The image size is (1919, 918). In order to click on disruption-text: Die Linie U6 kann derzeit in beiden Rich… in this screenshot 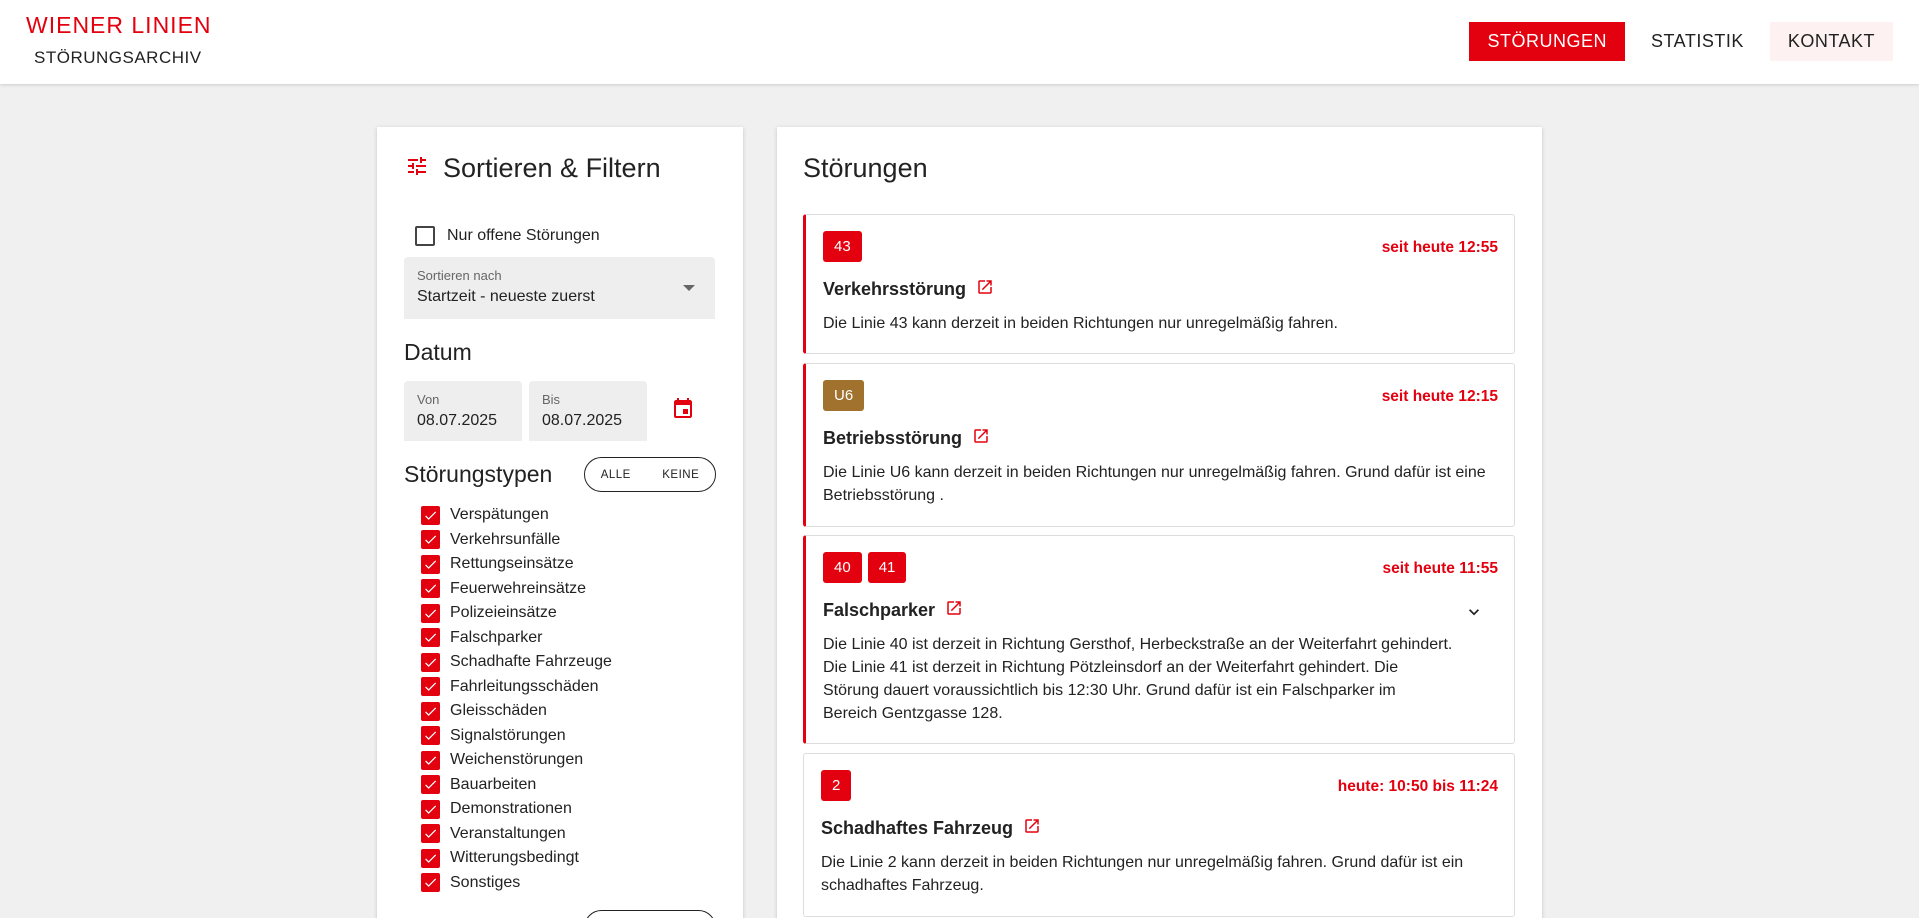, I will do `click(1154, 484)`.